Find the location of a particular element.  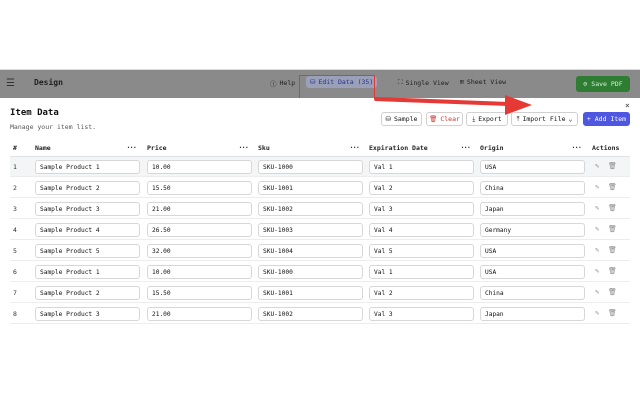

row-number: 6 is located at coordinates (15, 272).